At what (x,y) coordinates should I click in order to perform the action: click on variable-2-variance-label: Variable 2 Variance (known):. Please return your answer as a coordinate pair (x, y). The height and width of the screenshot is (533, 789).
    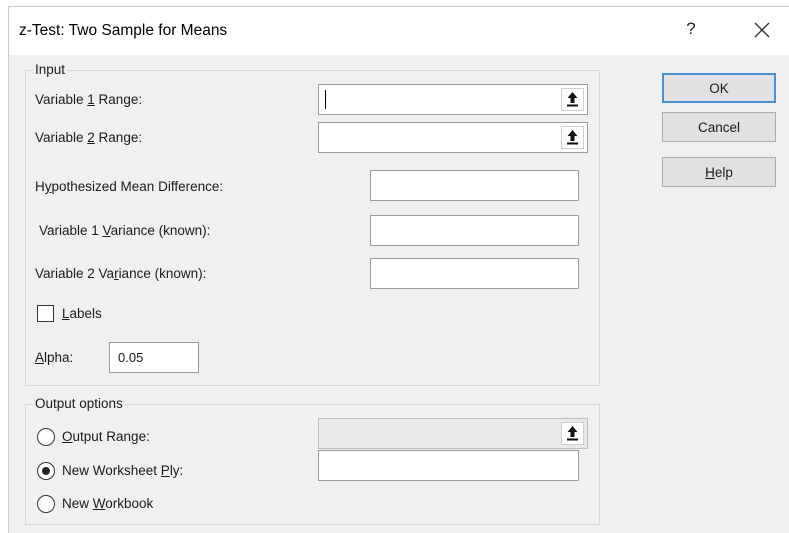
    Looking at the image, I should click on (121, 273).